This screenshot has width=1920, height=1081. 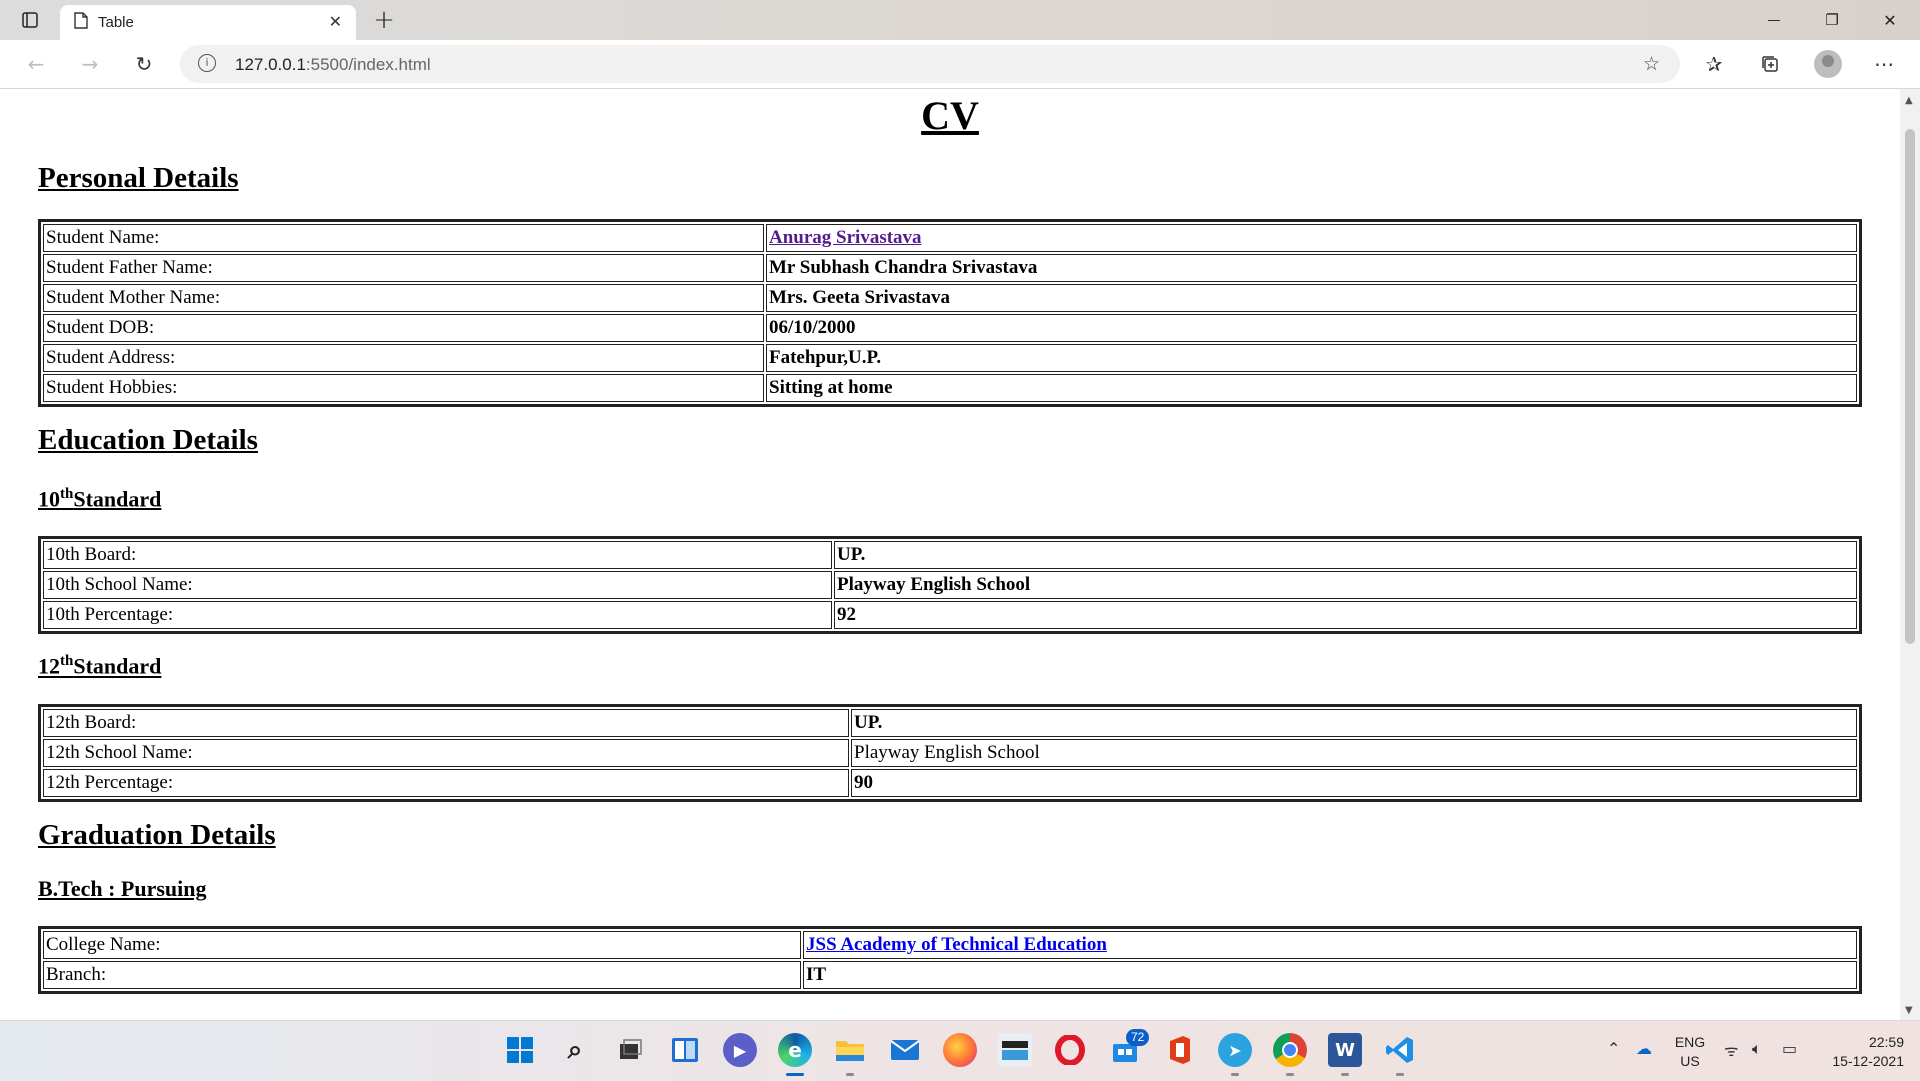 I want to click on window-titlebar: Table ✕ + — ❐ ✕, so click(x=960, y=20).